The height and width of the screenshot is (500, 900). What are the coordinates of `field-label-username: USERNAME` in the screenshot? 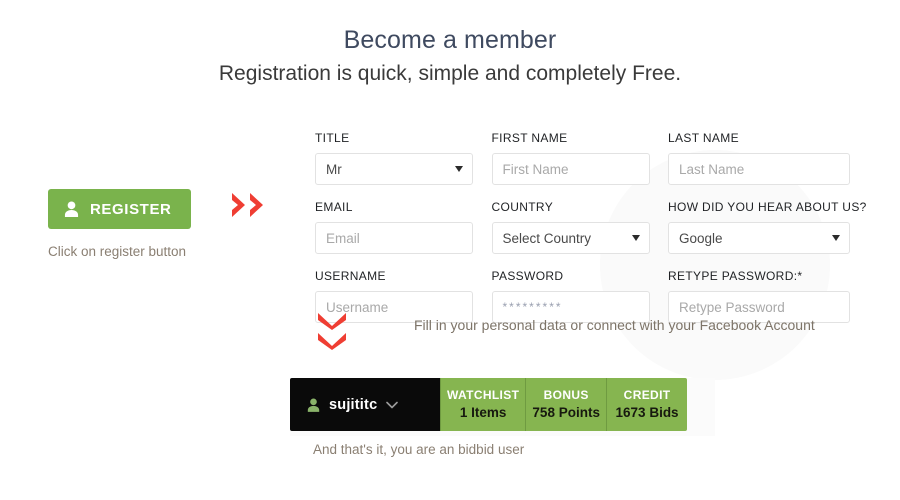 It's located at (350, 276).